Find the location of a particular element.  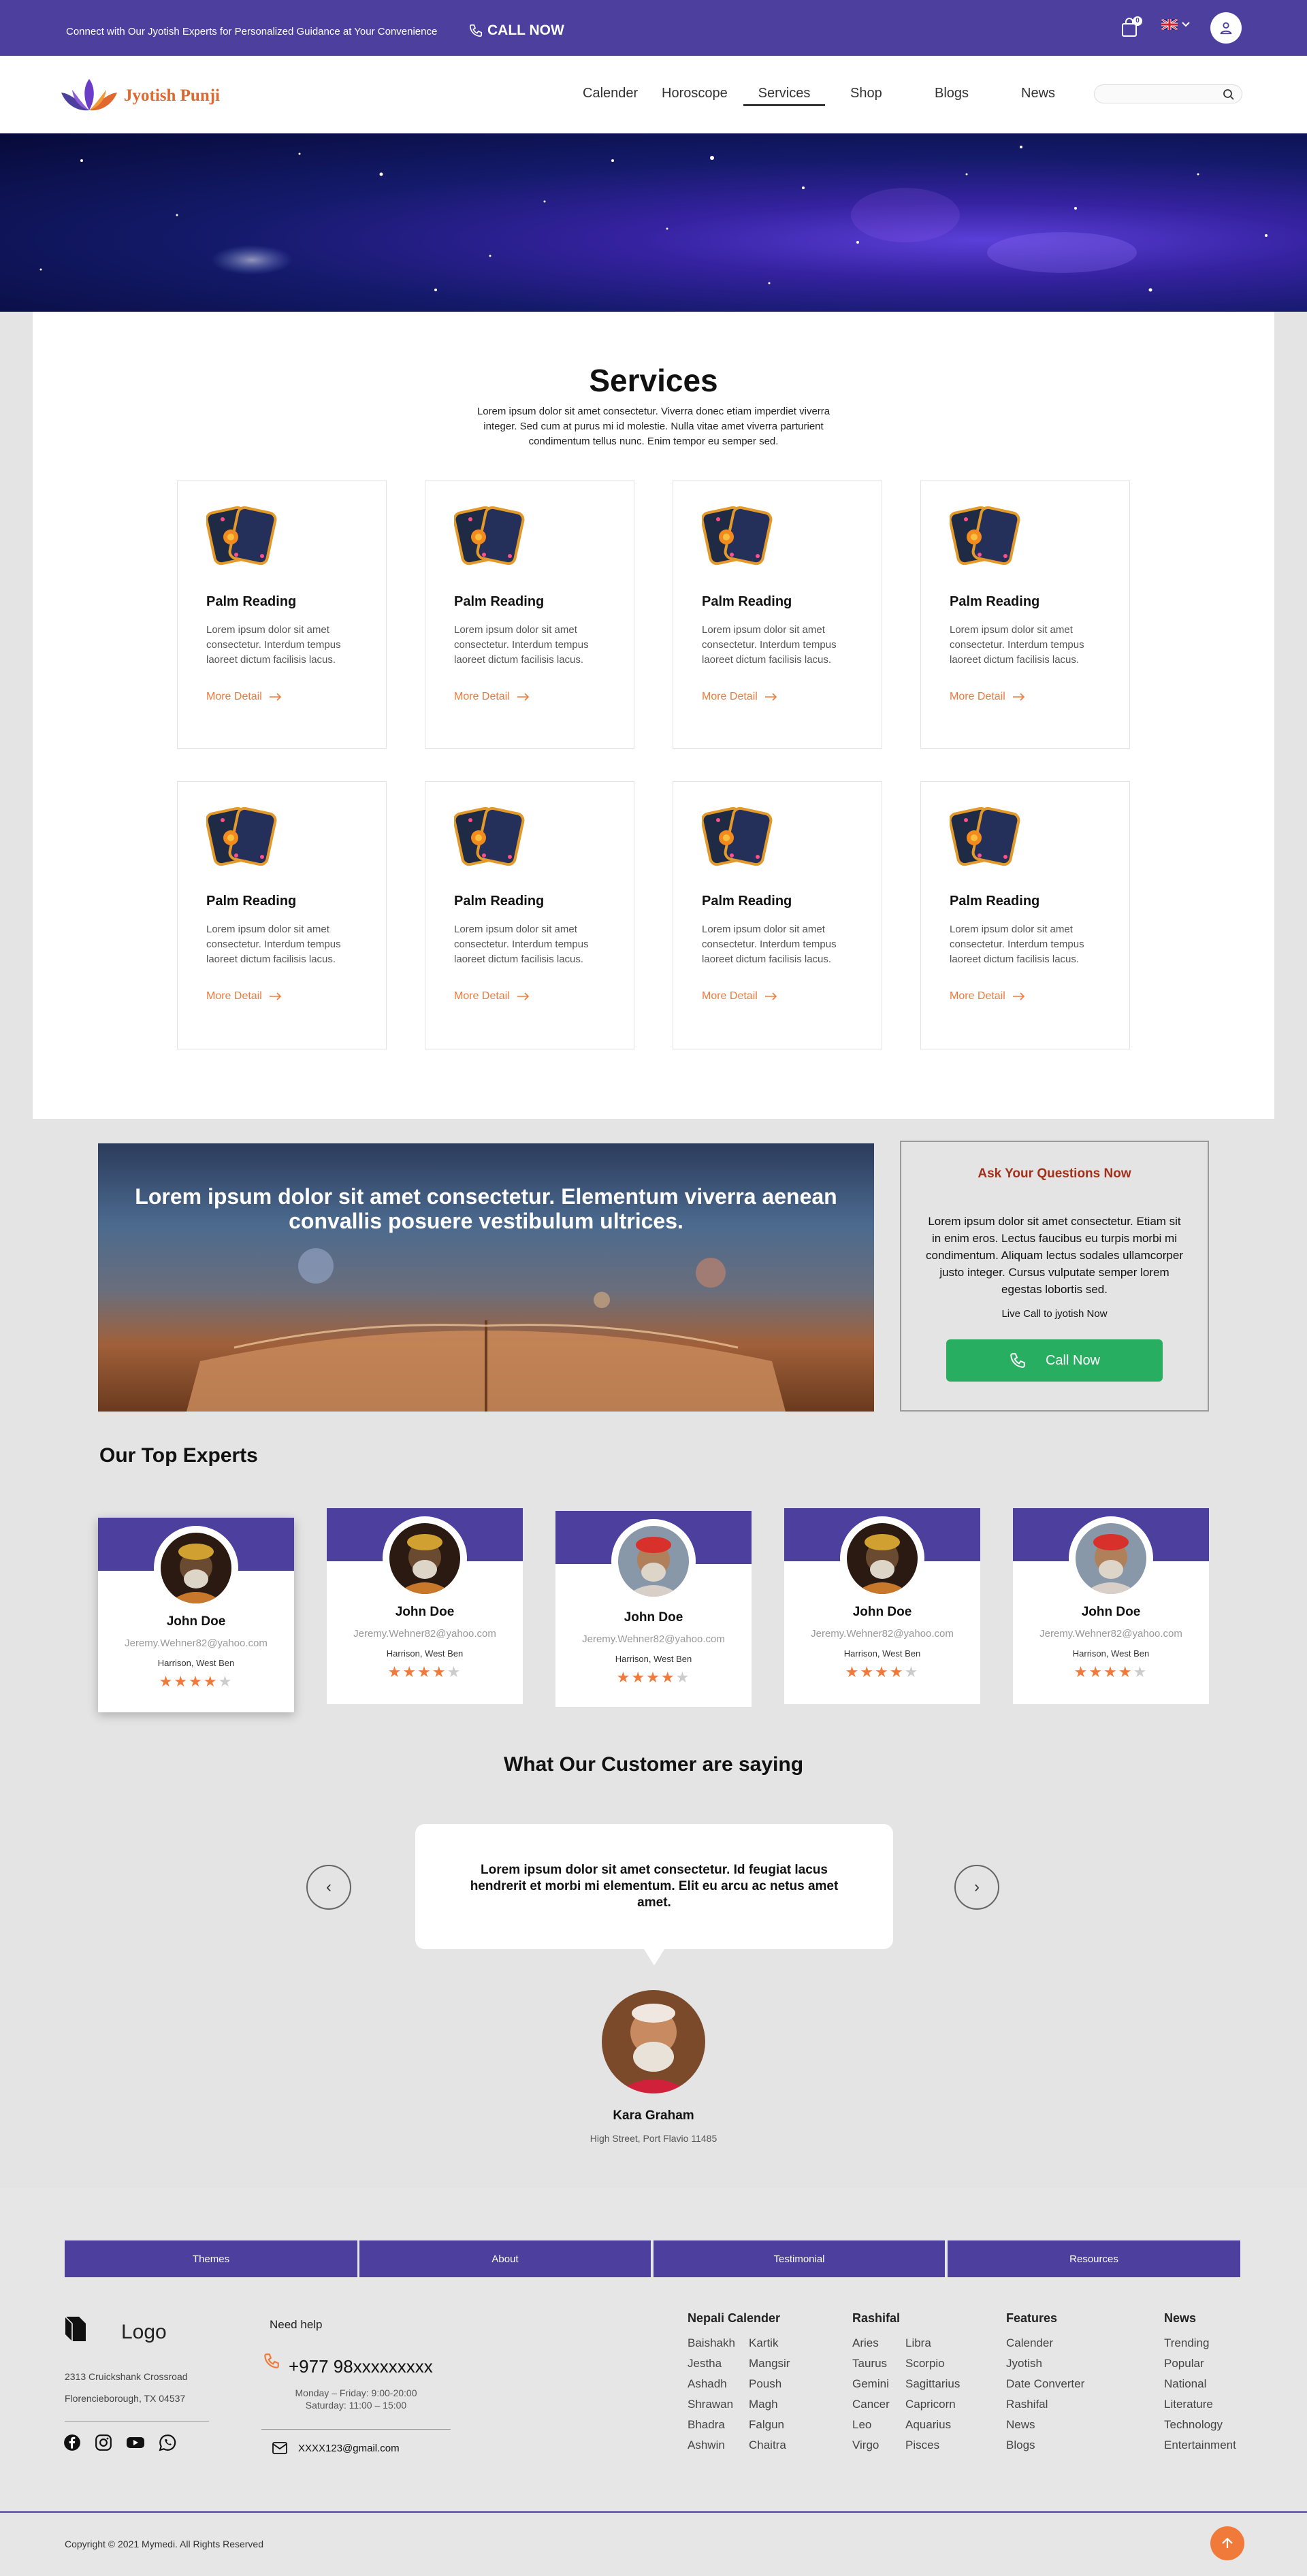

next-testimonial-button: › is located at coordinates (977, 1887).